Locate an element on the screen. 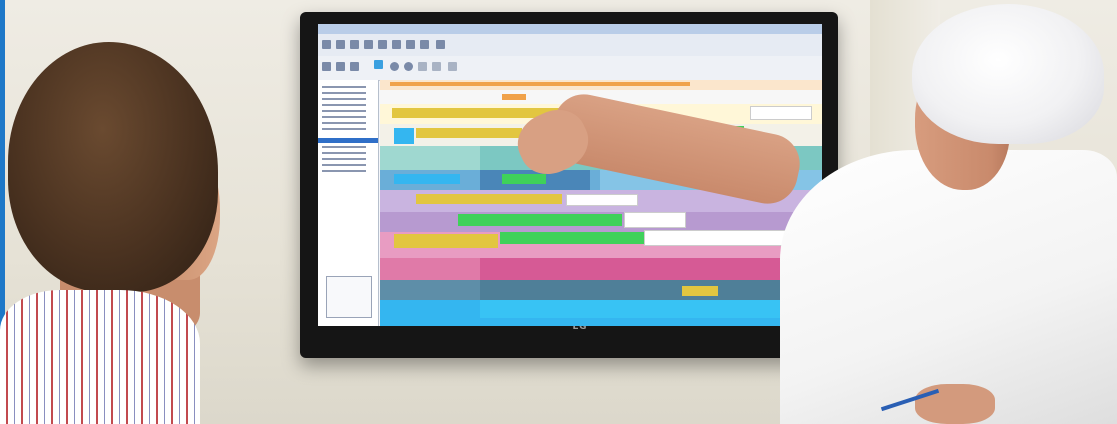  left-person-plaid-shirt is located at coordinates (100, 357).